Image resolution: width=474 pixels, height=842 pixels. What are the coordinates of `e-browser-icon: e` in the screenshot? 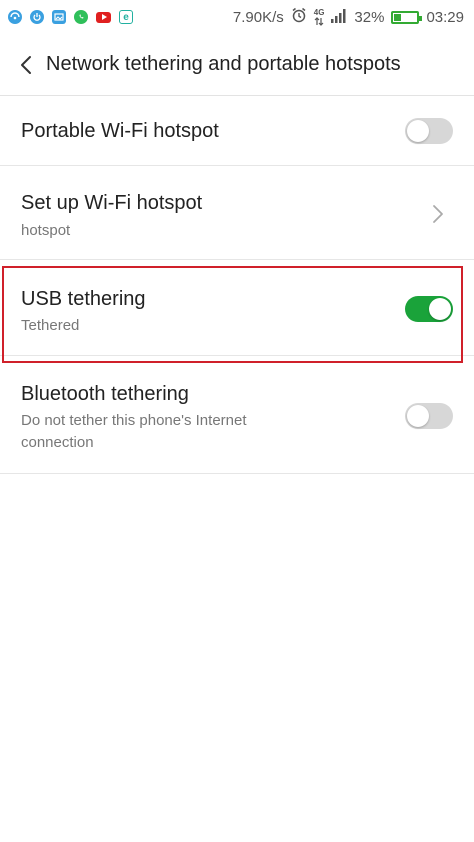 It's located at (126, 17).